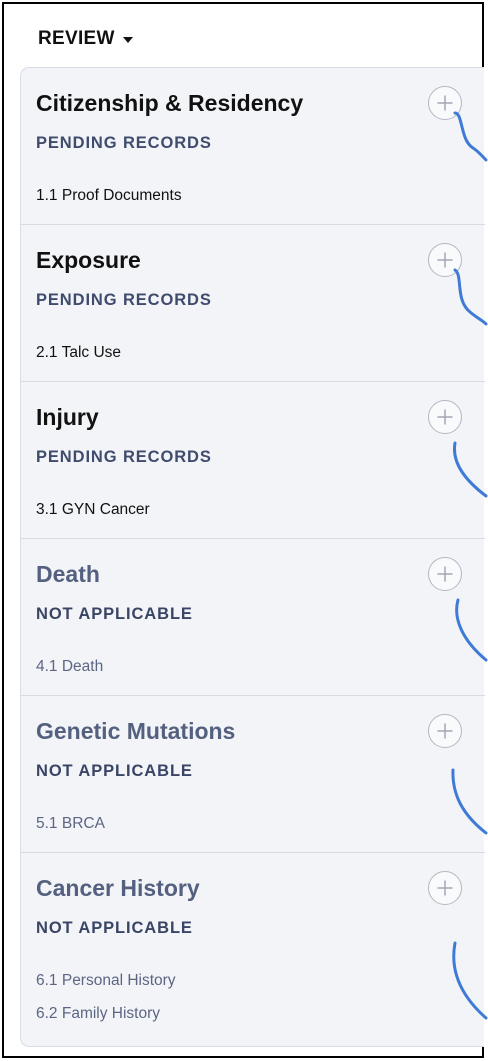 The image size is (488, 1061). I want to click on section-item-1-1: 1.1 Proof Documents, so click(109, 196).